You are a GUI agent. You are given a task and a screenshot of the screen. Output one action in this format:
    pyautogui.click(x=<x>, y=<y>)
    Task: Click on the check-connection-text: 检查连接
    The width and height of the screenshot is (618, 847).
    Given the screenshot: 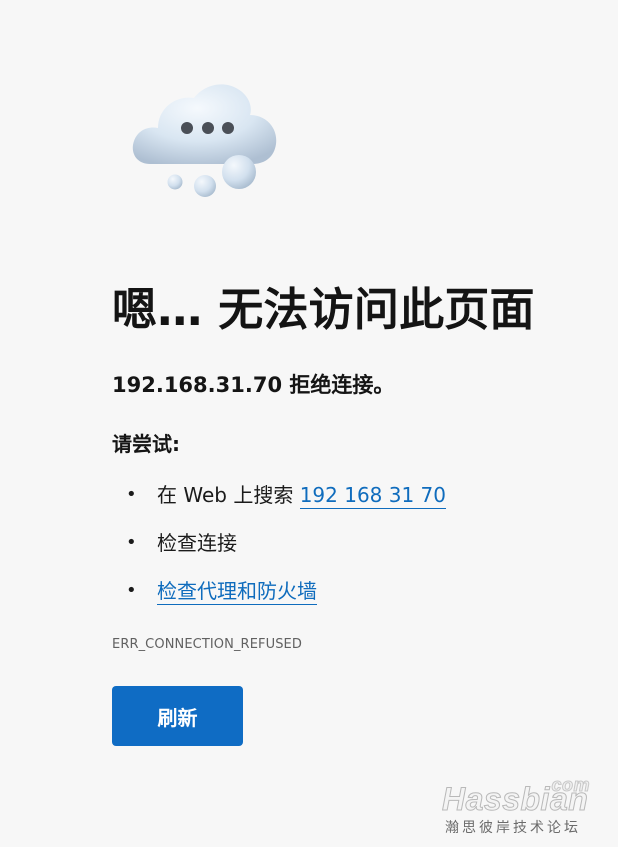 What is the action you would take?
    pyautogui.click(x=197, y=543)
    